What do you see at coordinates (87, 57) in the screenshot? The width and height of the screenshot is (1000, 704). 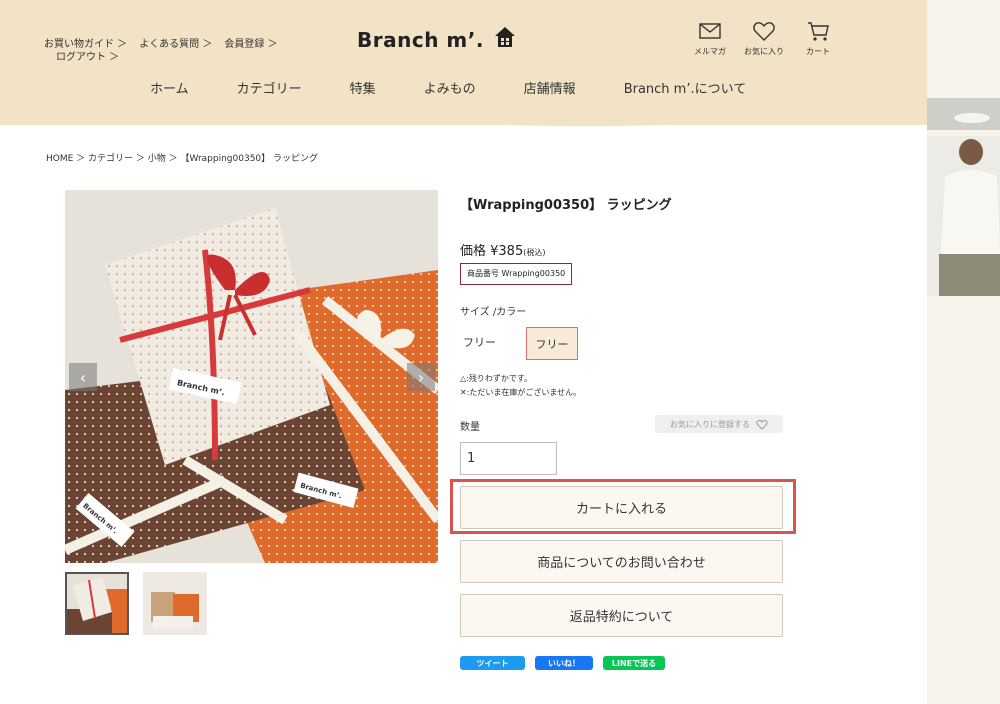 I see `logout-link: ログアウト ＞` at bounding box center [87, 57].